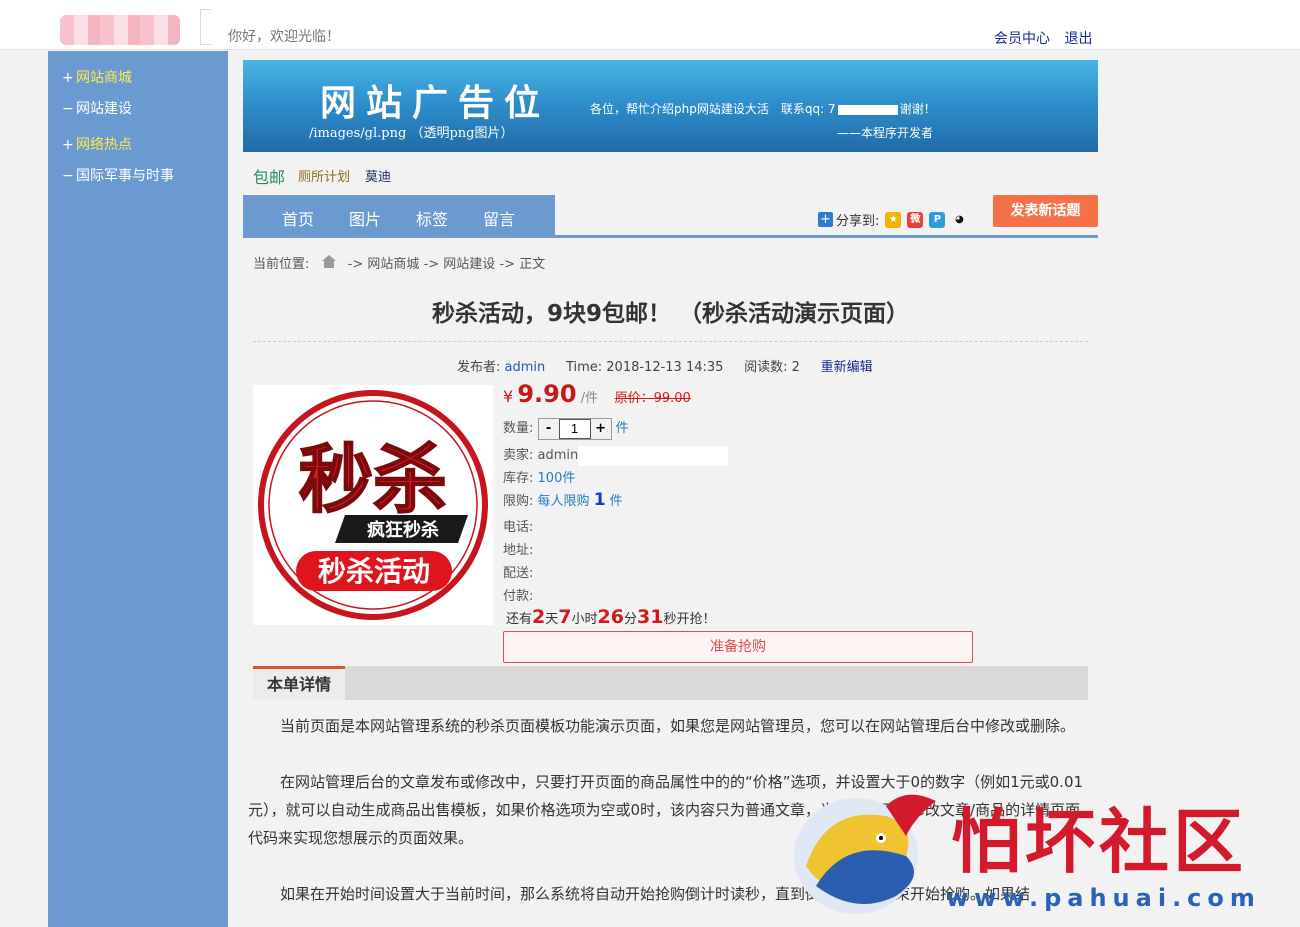  Describe the element at coordinates (518, 501) in the screenshot. I see `limit-label: 限购:` at that location.